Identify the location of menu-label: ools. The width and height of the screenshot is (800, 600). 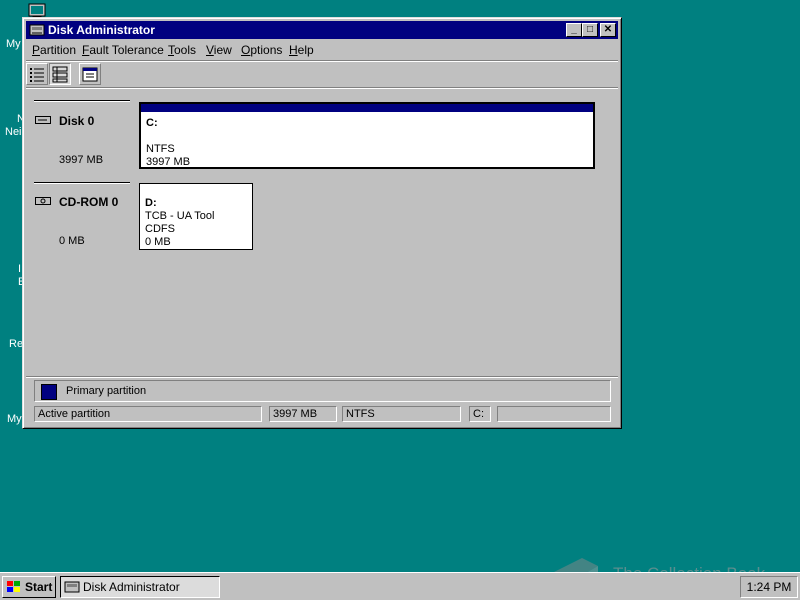
(185, 50).